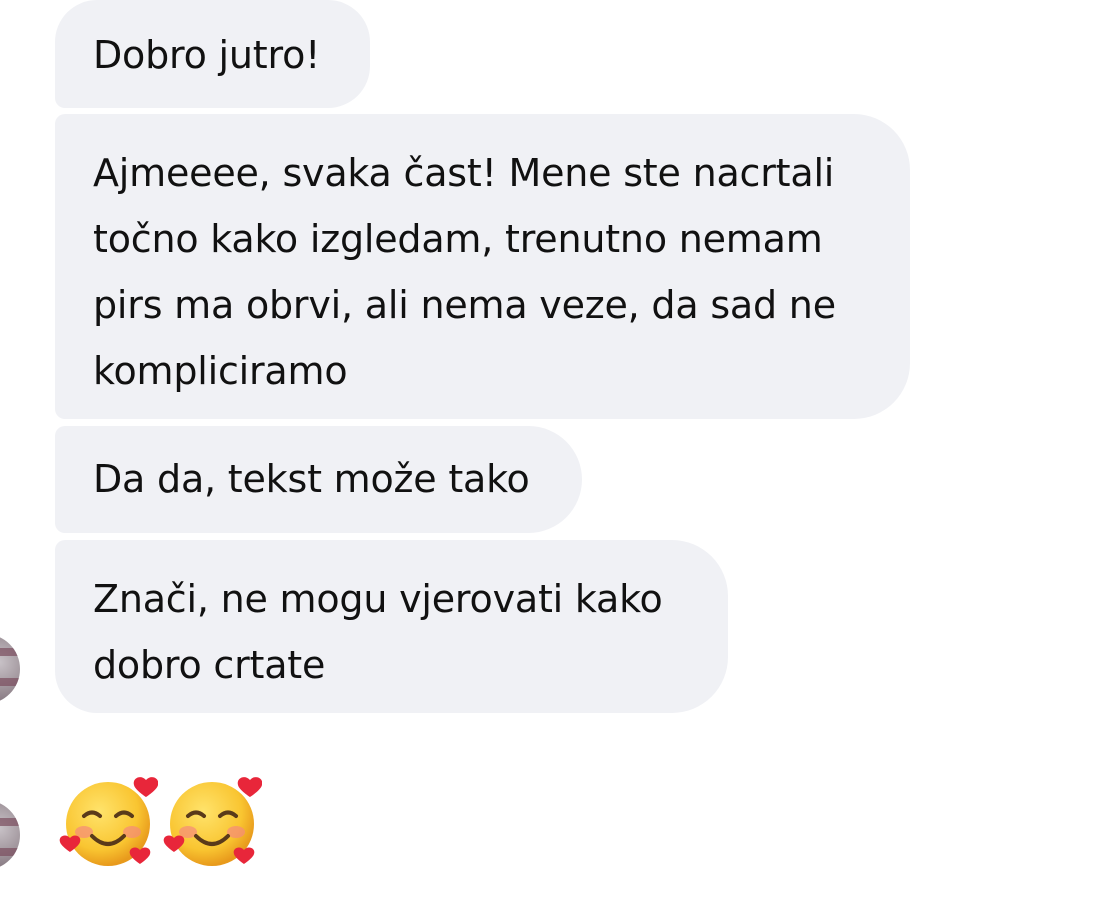 The height and width of the screenshot is (906, 1106). I want to click on message-bubble: Dobro jutro!, so click(212, 54).